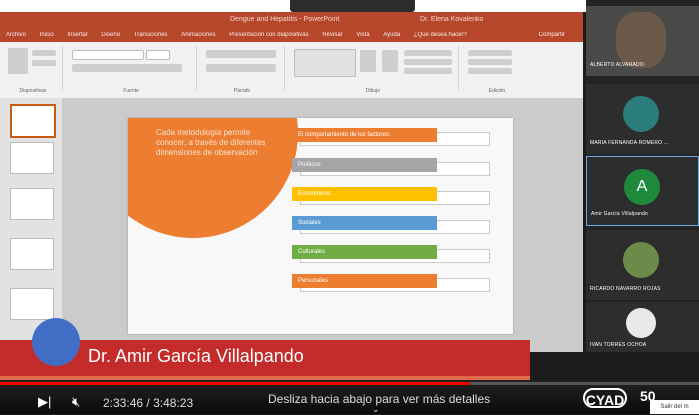 The width and height of the screenshot is (699, 415). What do you see at coordinates (552, 35) in the screenshot?
I see `share-button: Compartir` at bounding box center [552, 35].